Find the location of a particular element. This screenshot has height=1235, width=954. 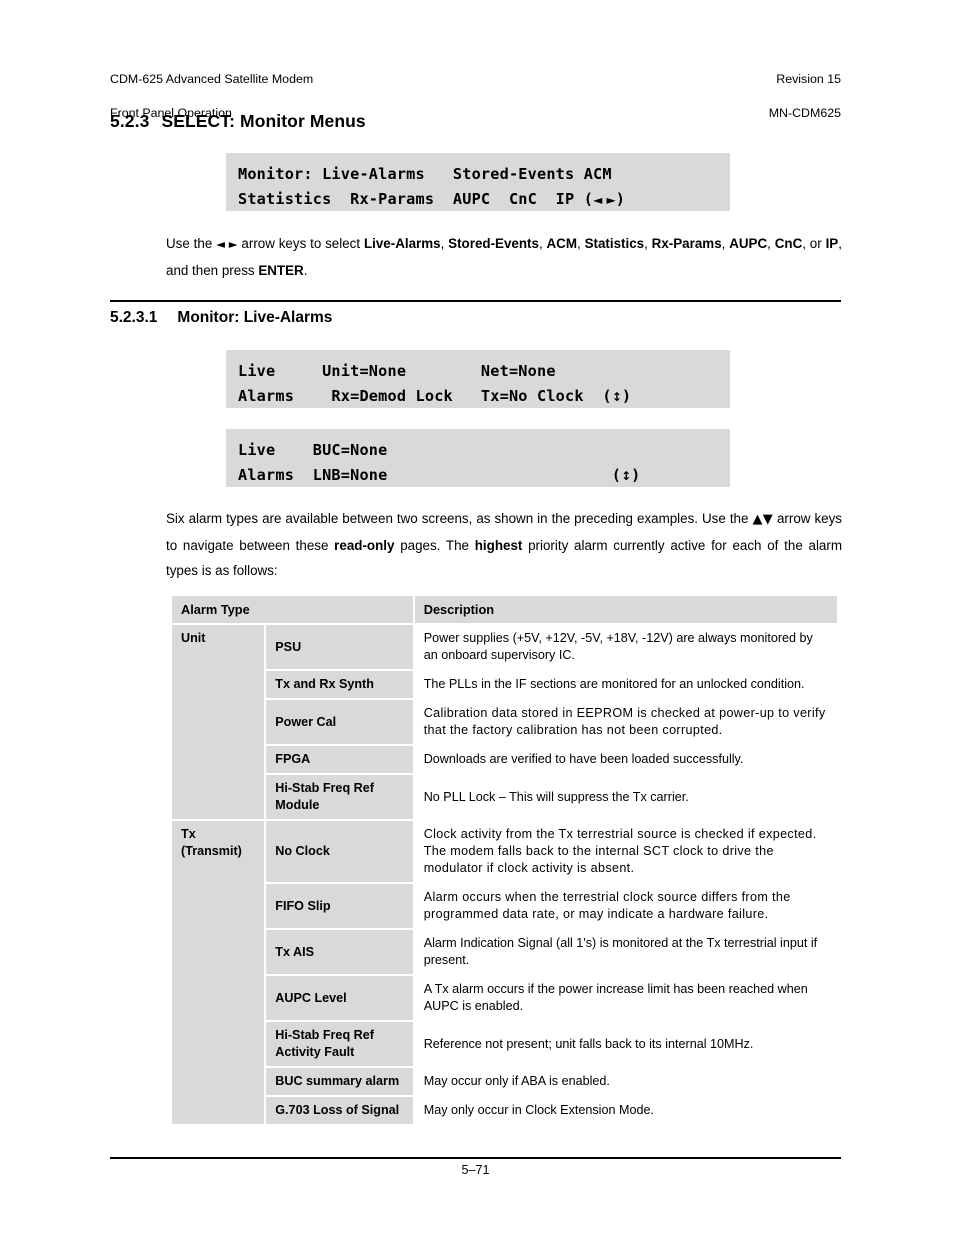

alarm-name: Hi-Stab Freq Ref Activity Fault is located at coordinates (339, 1044).